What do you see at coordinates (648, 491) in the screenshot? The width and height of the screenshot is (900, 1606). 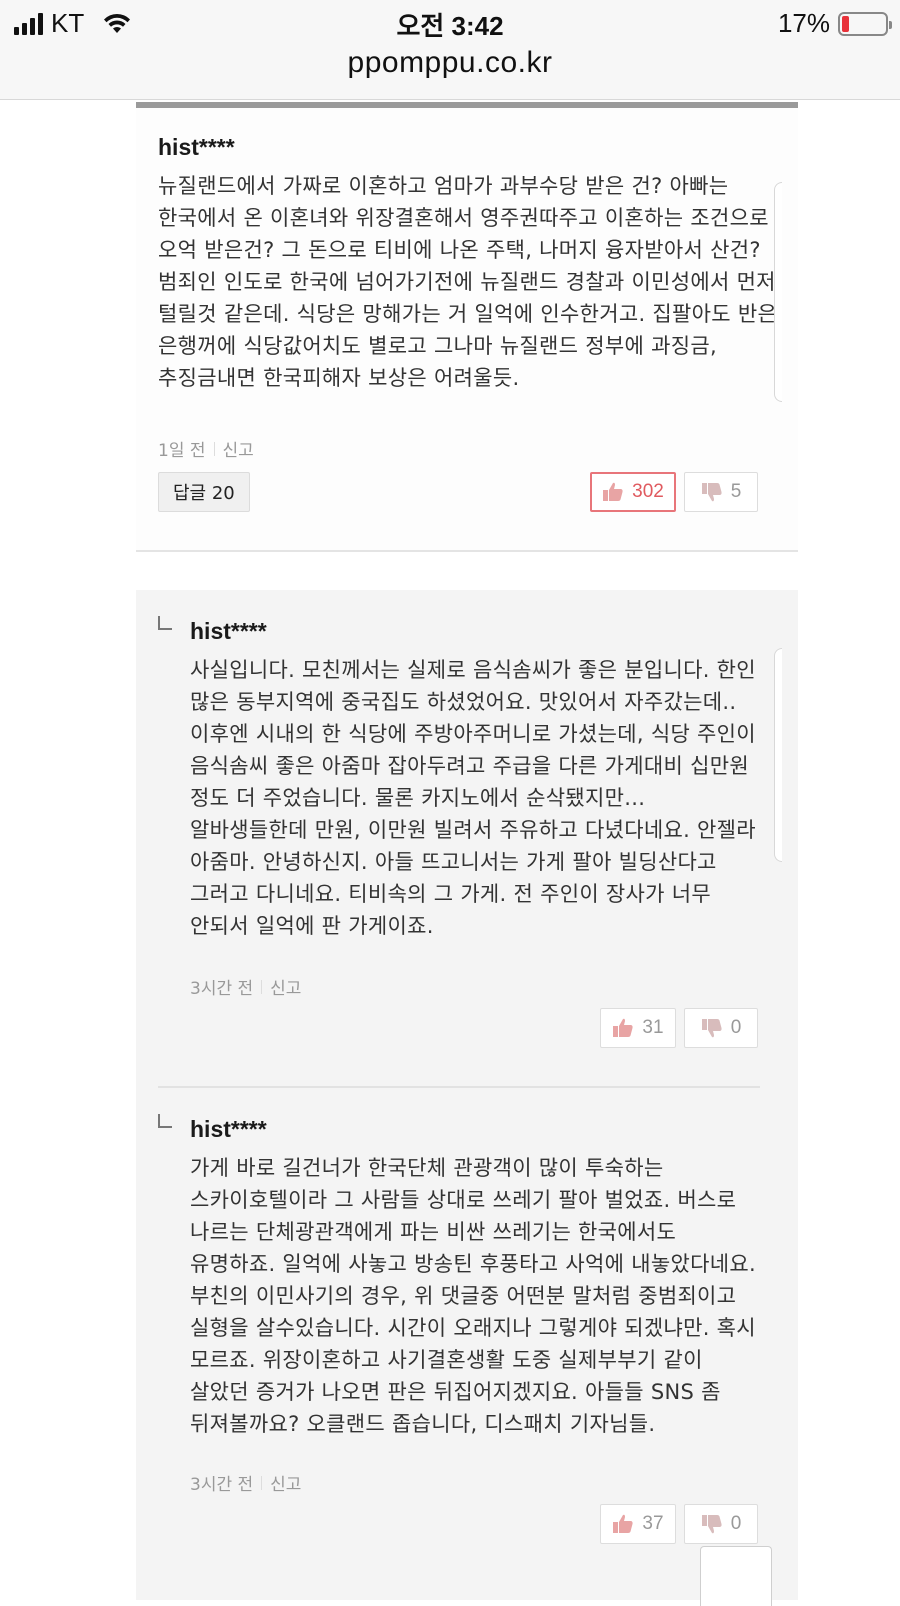 I see `like-count: 302` at bounding box center [648, 491].